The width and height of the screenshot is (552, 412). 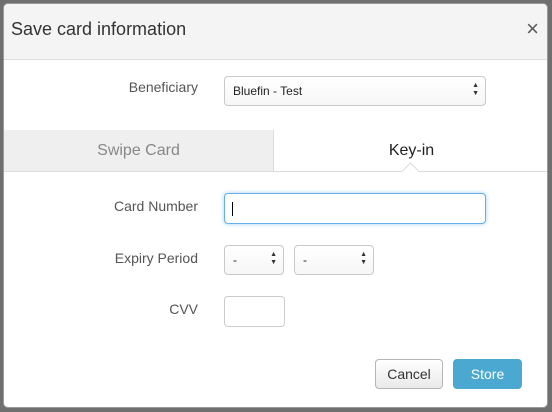 What do you see at coordinates (183, 309) in the screenshot?
I see `cvv-label: CVV` at bounding box center [183, 309].